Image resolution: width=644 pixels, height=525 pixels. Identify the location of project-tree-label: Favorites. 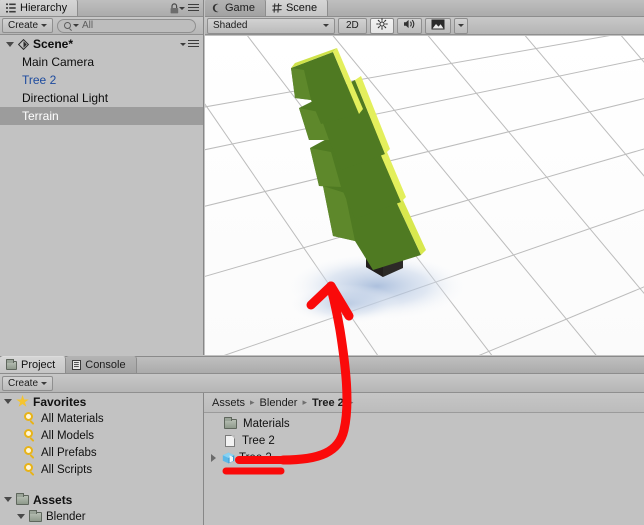
(60, 401).